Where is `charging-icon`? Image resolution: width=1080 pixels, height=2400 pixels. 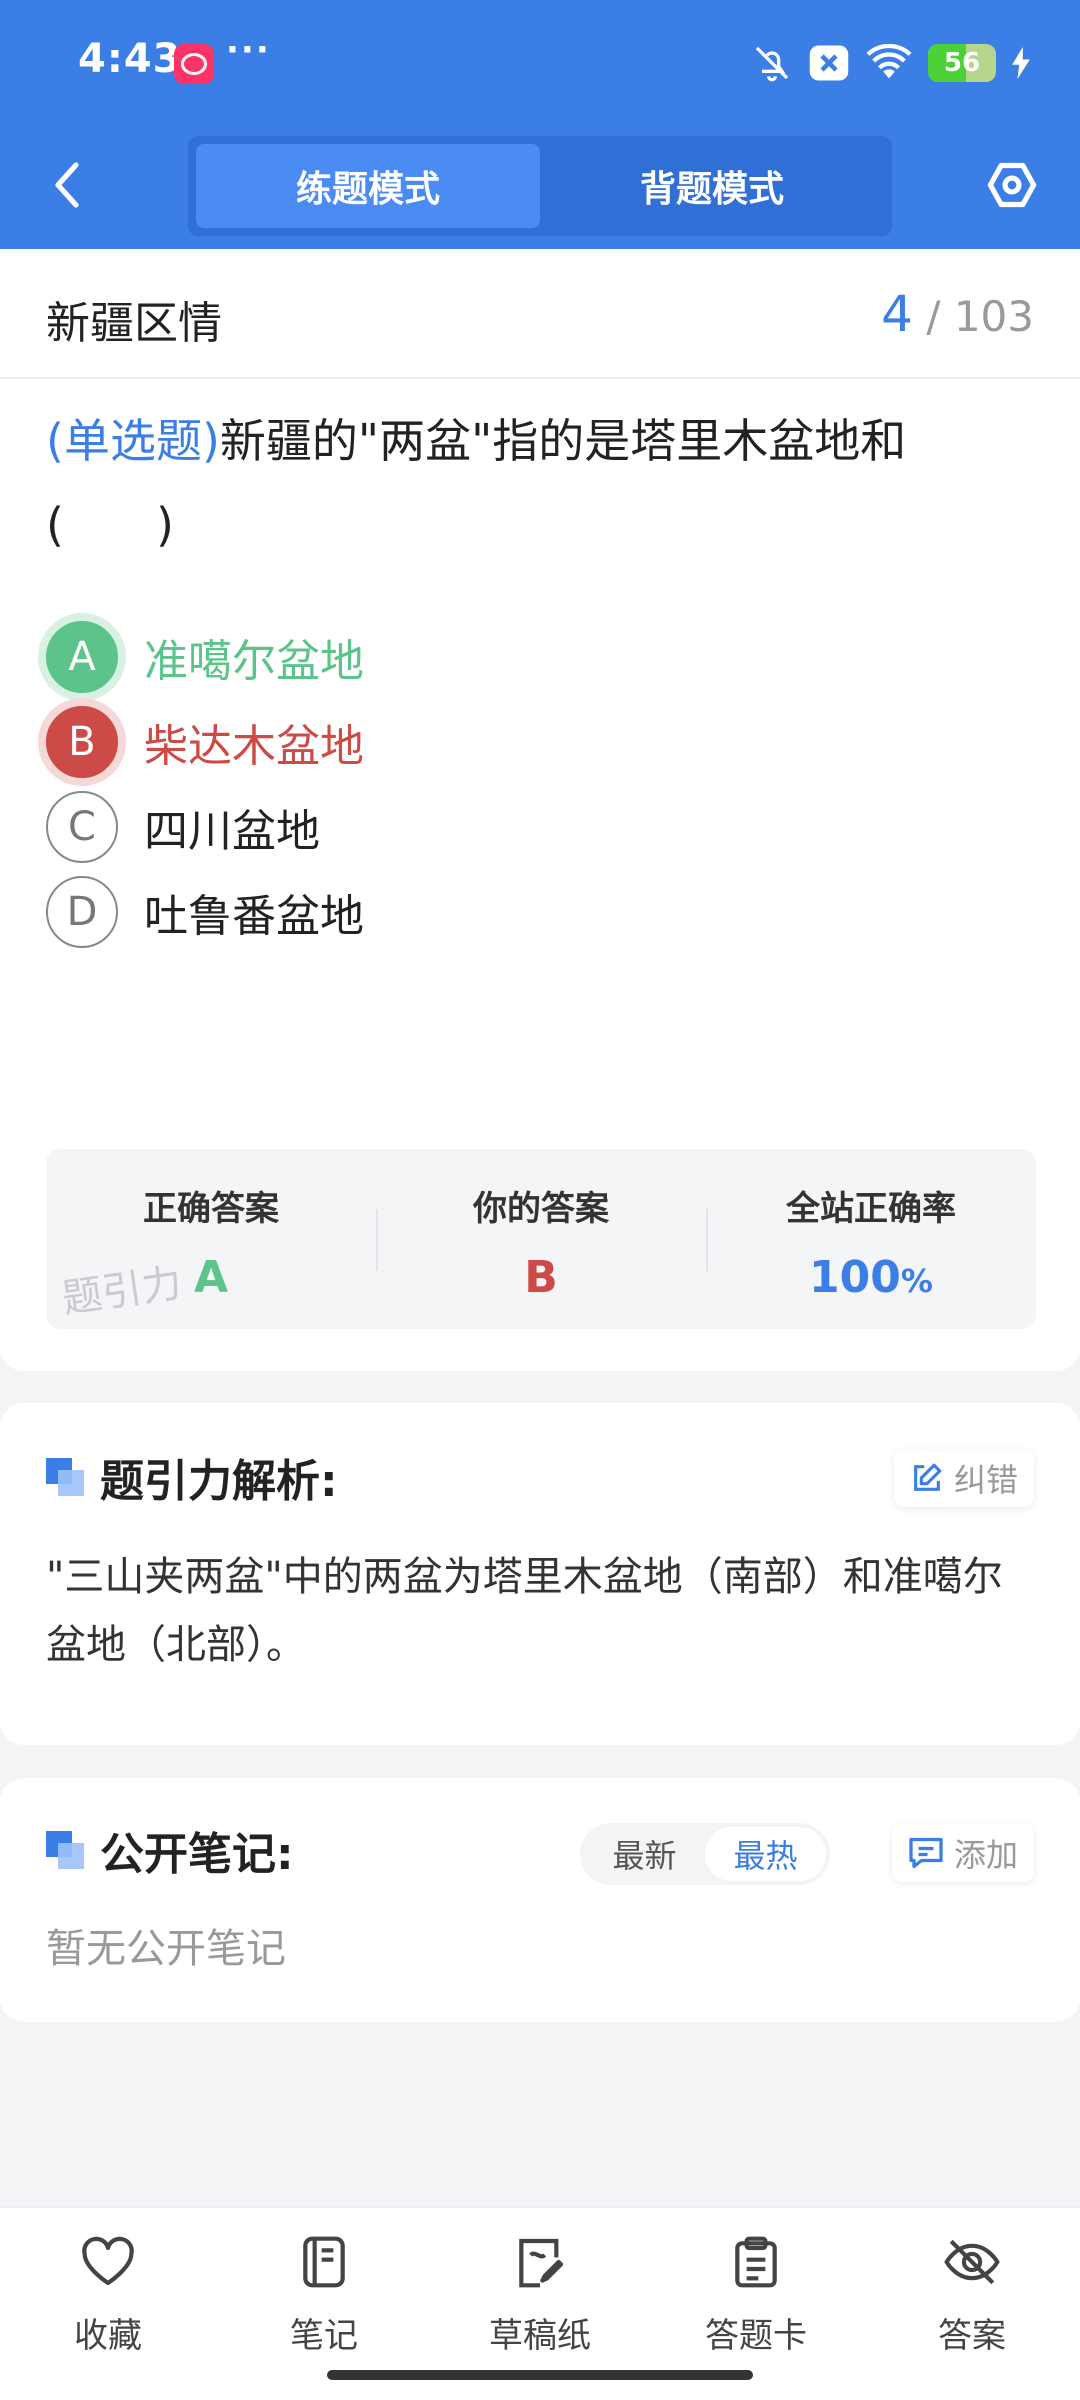 charging-icon is located at coordinates (1021, 63).